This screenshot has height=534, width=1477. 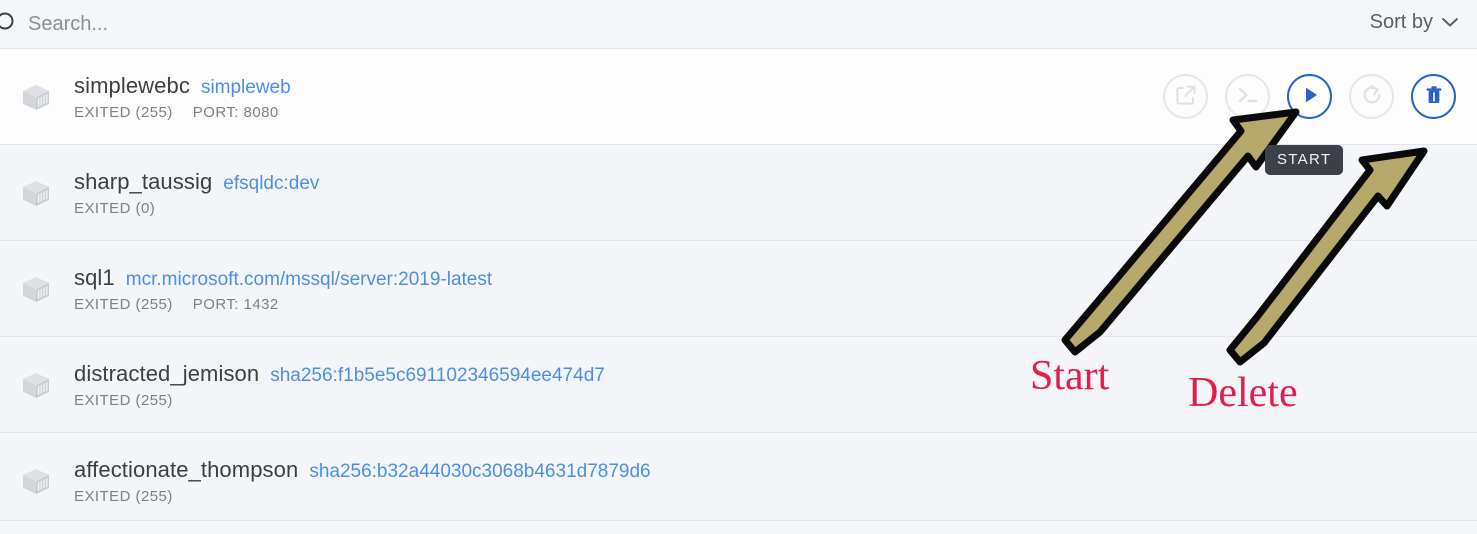 I want to click on container-meta-line: EXITED (255) PORT: 8080, so click(x=618, y=112).